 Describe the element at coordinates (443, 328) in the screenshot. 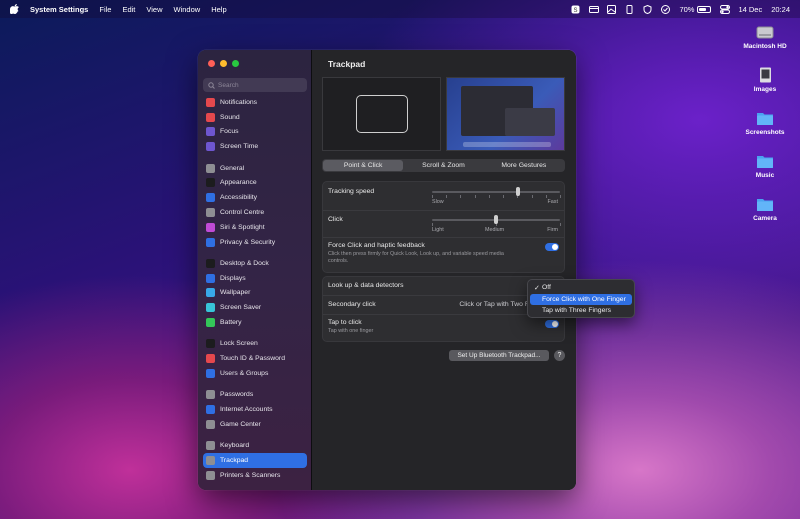

I see `tap-to-click-row: Tap to click Tap with one finger` at that location.